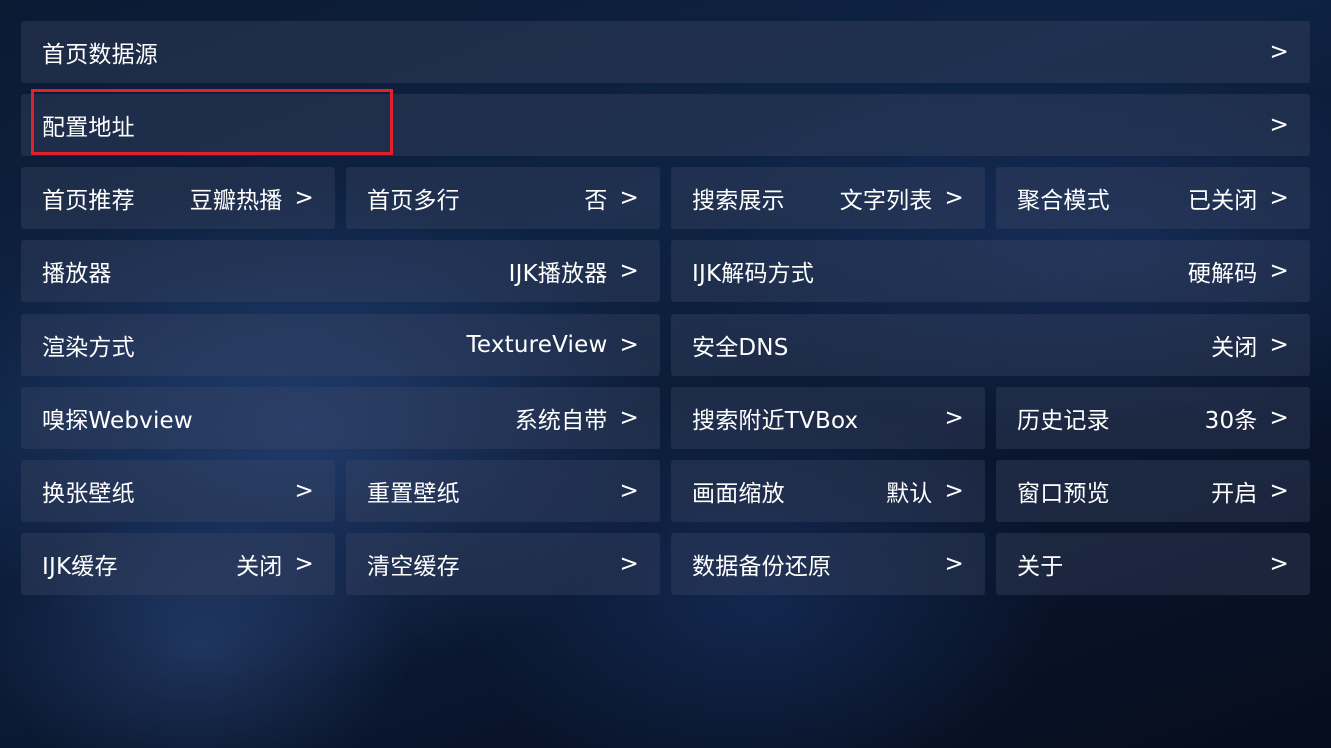  What do you see at coordinates (88, 348) in the screenshot?
I see `setting-label: 渲染方式` at bounding box center [88, 348].